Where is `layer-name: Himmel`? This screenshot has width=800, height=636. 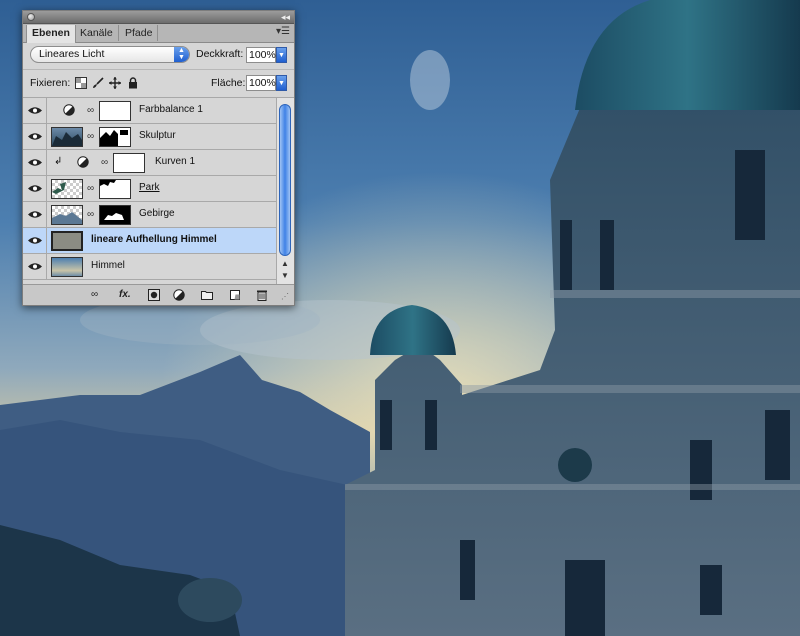
layer-name: Himmel is located at coordinates (108, 265).